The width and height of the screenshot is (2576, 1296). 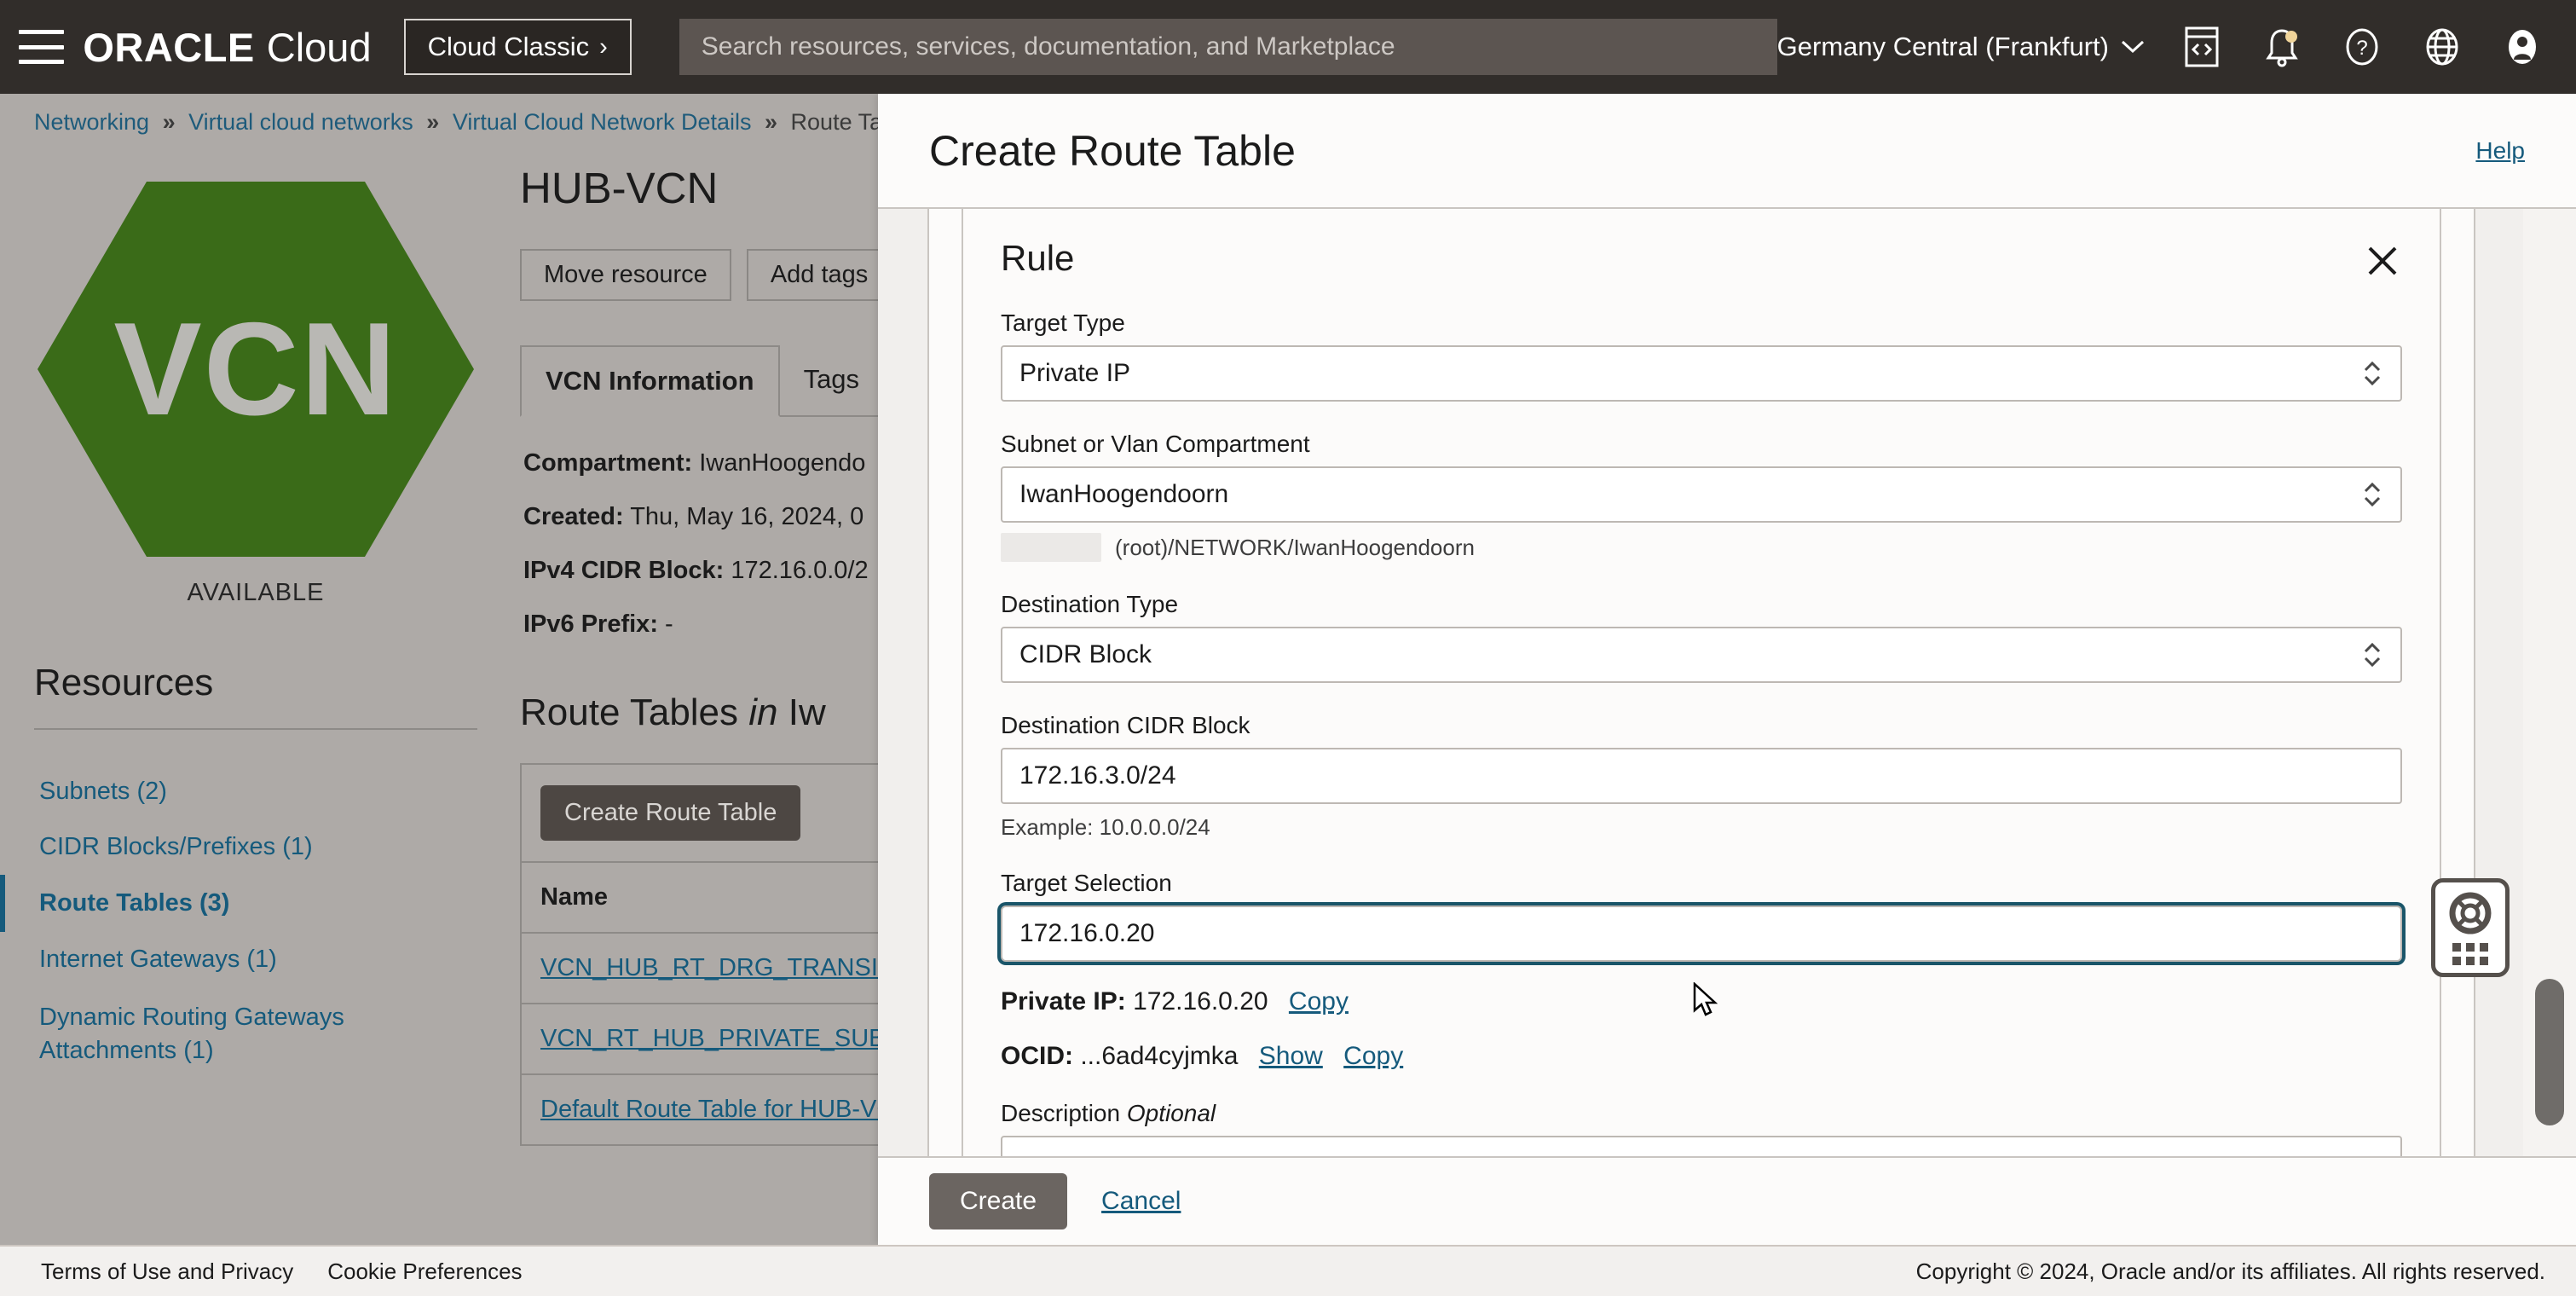 What do you see at coordinates (1295, 547) in the screenshot?
I see `subnet-compartment-path: (root)/NETWORK/IwanHoogendoorn` at bounding box center [1295, 547].